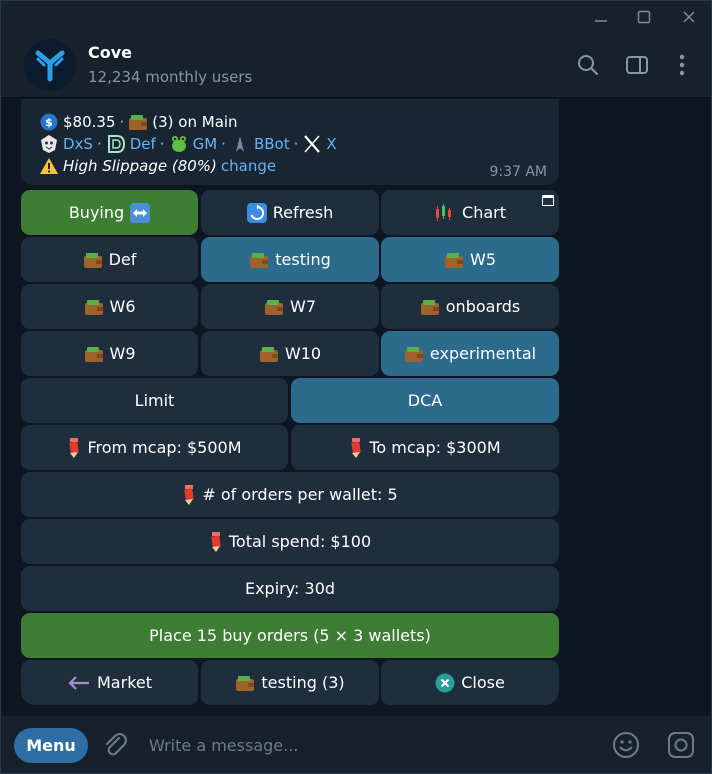  Describe the element at coordinates (445, 682) in the screenshot. I see `close-circle-icon` at that location.